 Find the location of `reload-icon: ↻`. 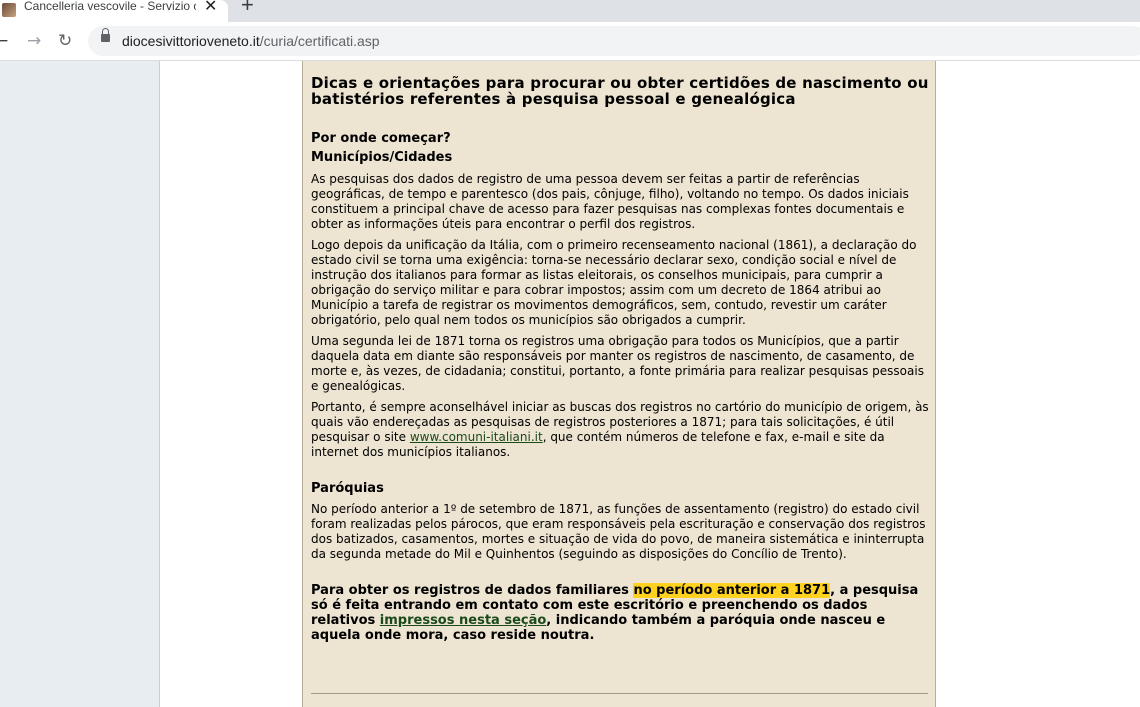

reload-icon: ↻ is located at coordinates (65, 41).